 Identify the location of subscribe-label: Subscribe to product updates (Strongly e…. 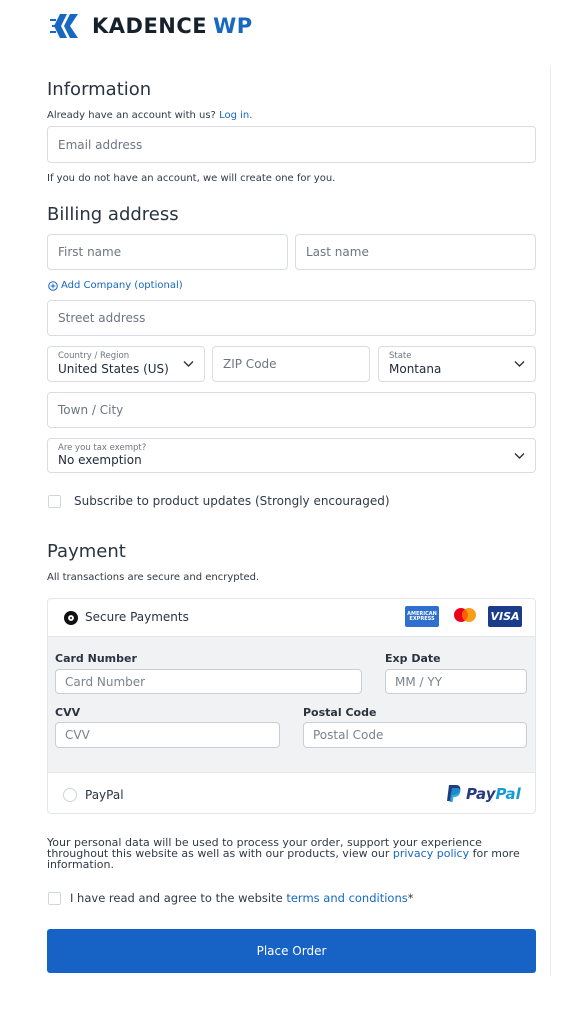
(232, 501).